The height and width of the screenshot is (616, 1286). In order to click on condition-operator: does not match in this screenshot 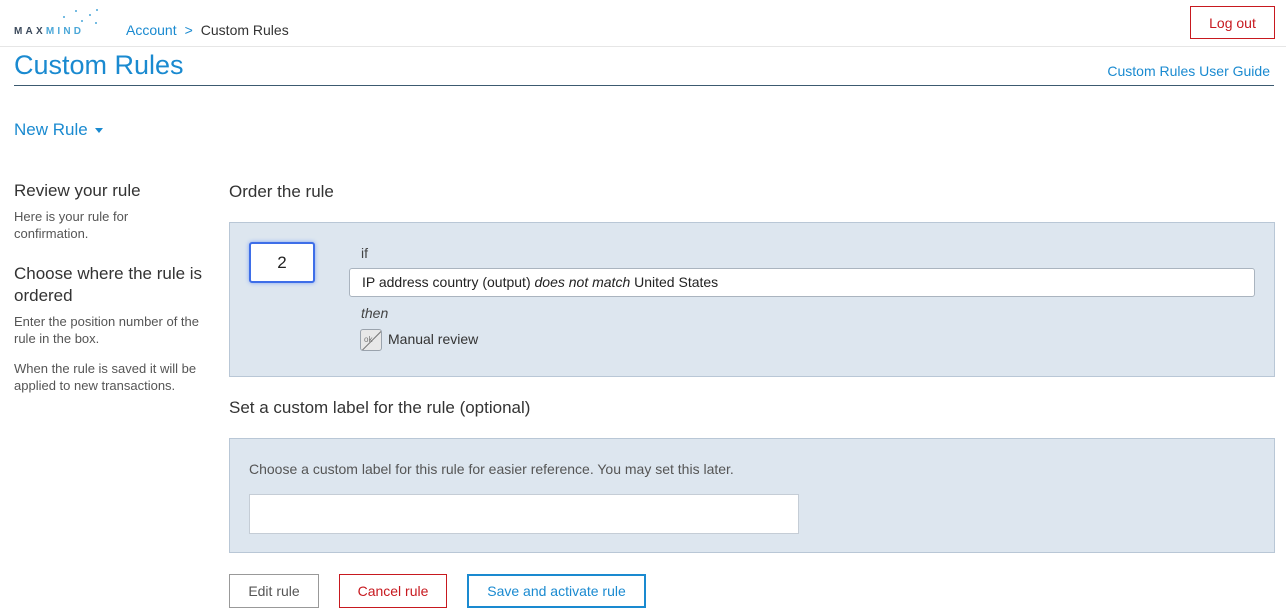, I will do `click(582, 282)`.